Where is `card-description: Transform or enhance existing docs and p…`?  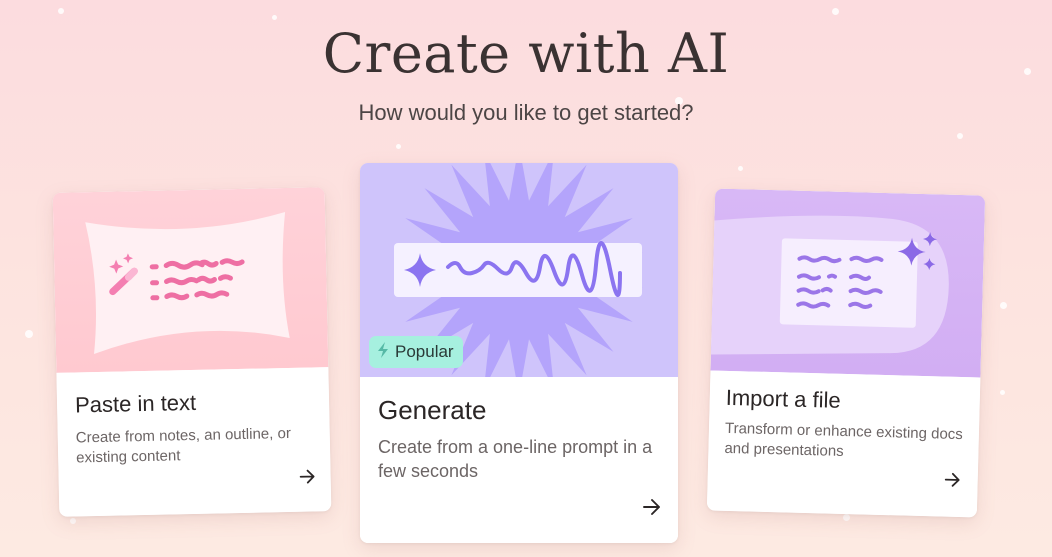
card-description: Transform or enhance existing docs and p… is located at coordinates (844, 440).